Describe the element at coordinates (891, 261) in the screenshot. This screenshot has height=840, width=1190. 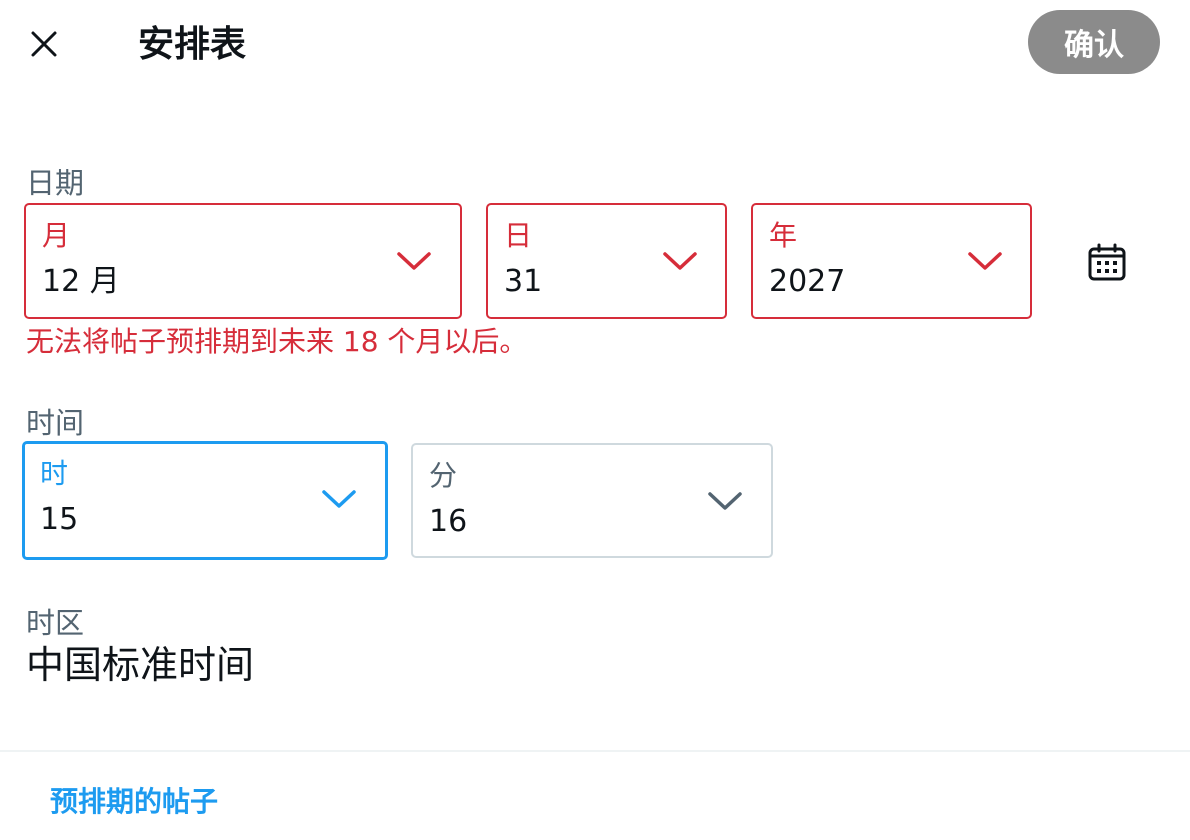
I see `year-select: 年 2027` at that location.